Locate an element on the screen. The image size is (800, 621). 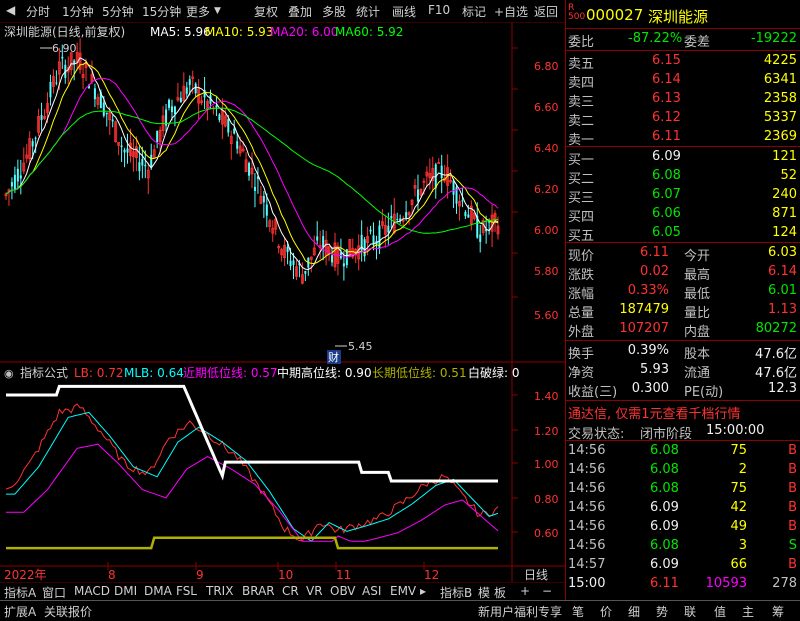
btn-huaxian: 画线 is located at coordinates (404, 11).